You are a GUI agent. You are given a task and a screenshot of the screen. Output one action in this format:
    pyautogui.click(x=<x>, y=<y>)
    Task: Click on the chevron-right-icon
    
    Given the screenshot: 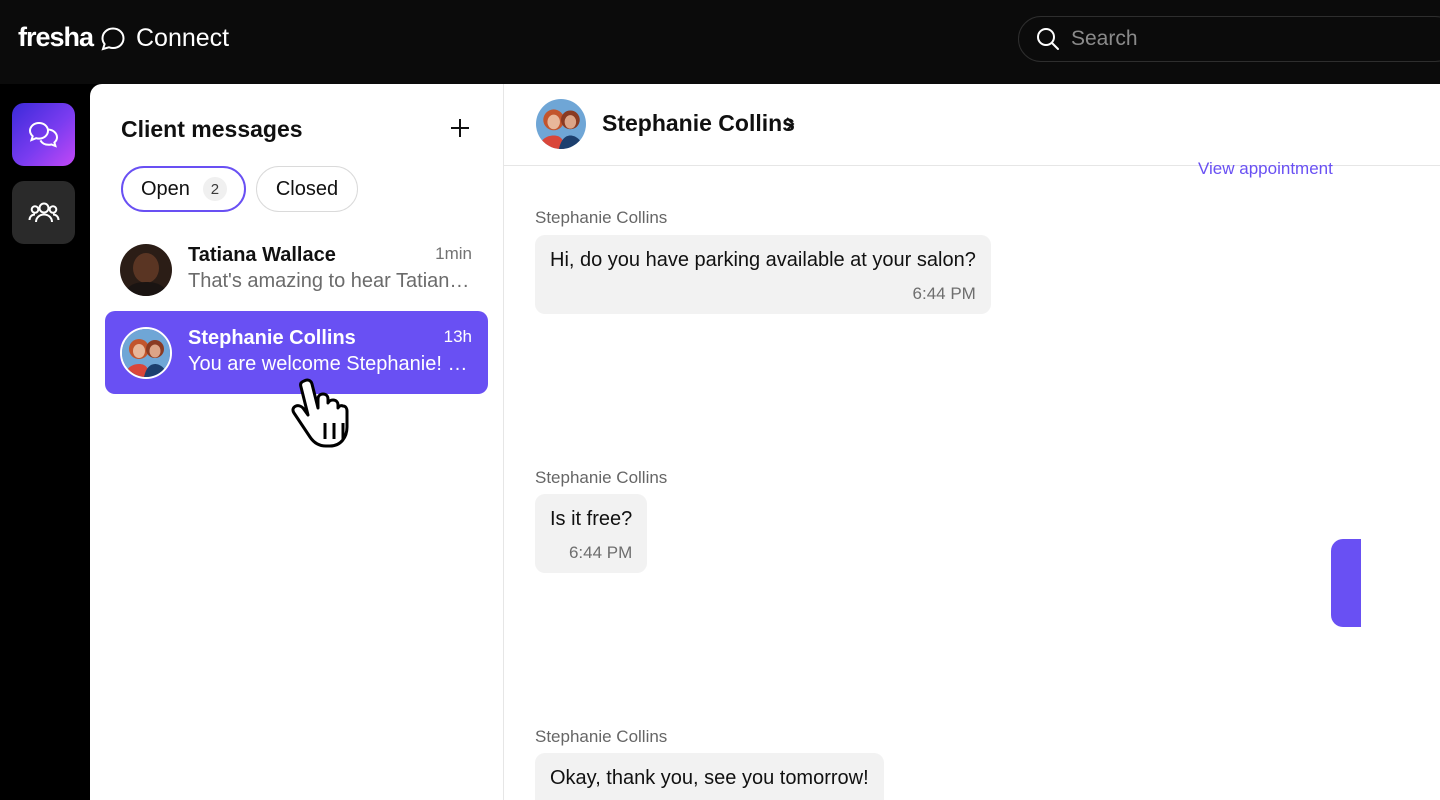 What is the action you would take?
    pyautogui.click(x=790, y=124)
    